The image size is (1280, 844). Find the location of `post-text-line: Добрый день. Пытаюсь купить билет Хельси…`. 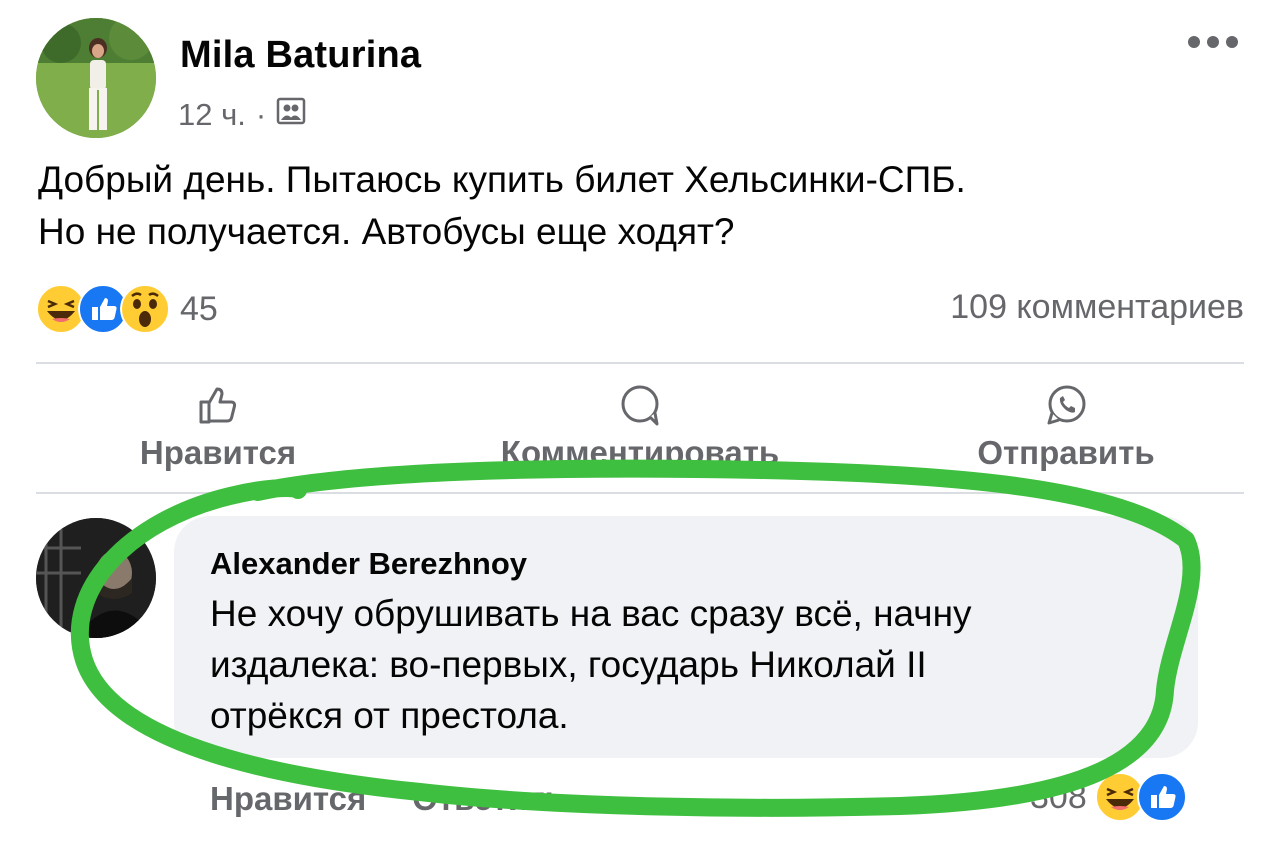

post-text-line: Добрый день. Пытаюсь купить билет Хельси… is located at coordinates (502, 179).